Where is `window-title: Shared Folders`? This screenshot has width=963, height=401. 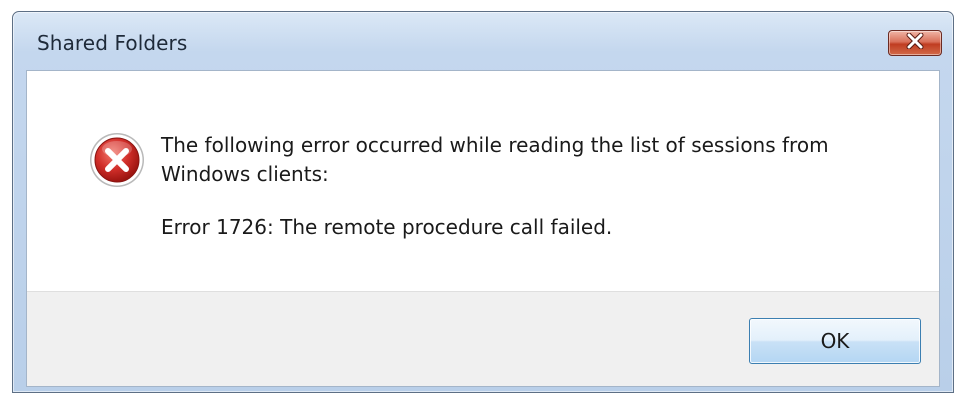
window-title: Shared Folders is located at coordinates (112, 43).